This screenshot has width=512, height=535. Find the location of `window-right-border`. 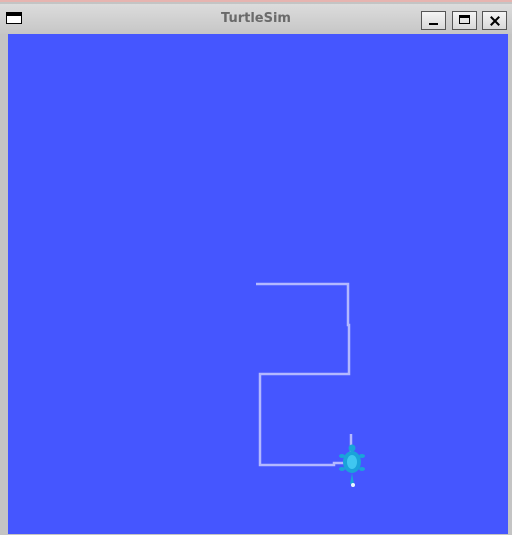

window-right-border is located at coordinates (510, 284).